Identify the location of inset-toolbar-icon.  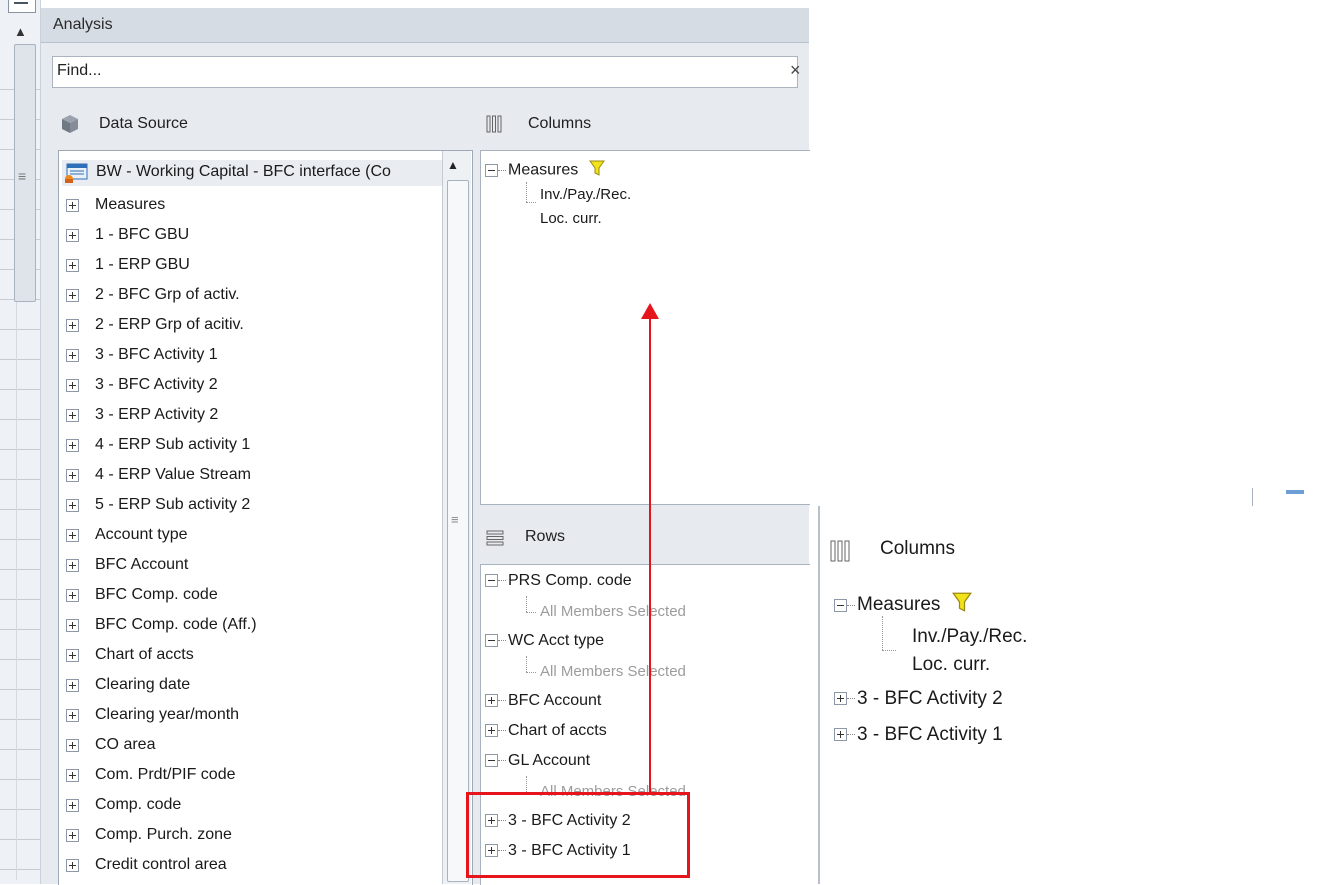
(1295, 492).